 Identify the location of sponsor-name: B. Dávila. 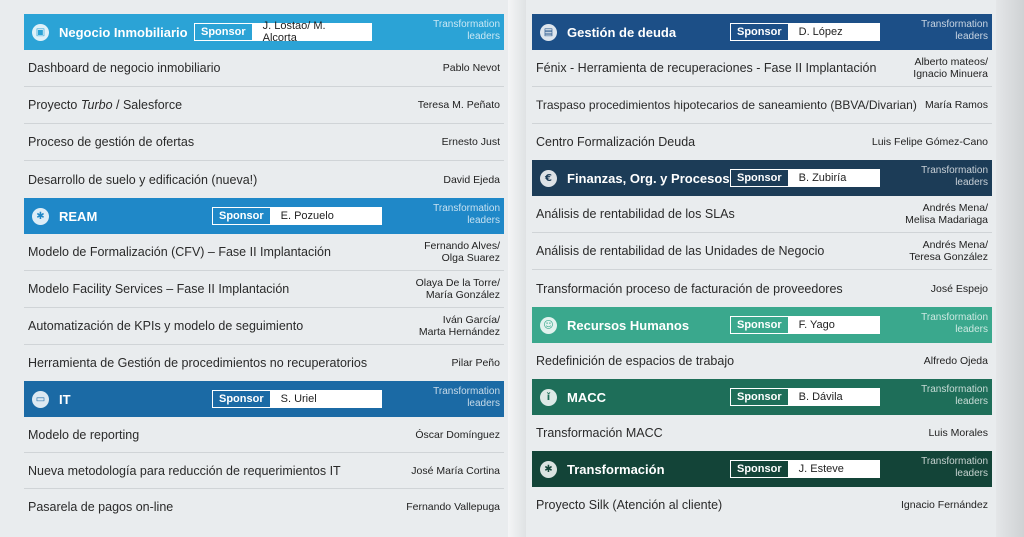
(833, 397).